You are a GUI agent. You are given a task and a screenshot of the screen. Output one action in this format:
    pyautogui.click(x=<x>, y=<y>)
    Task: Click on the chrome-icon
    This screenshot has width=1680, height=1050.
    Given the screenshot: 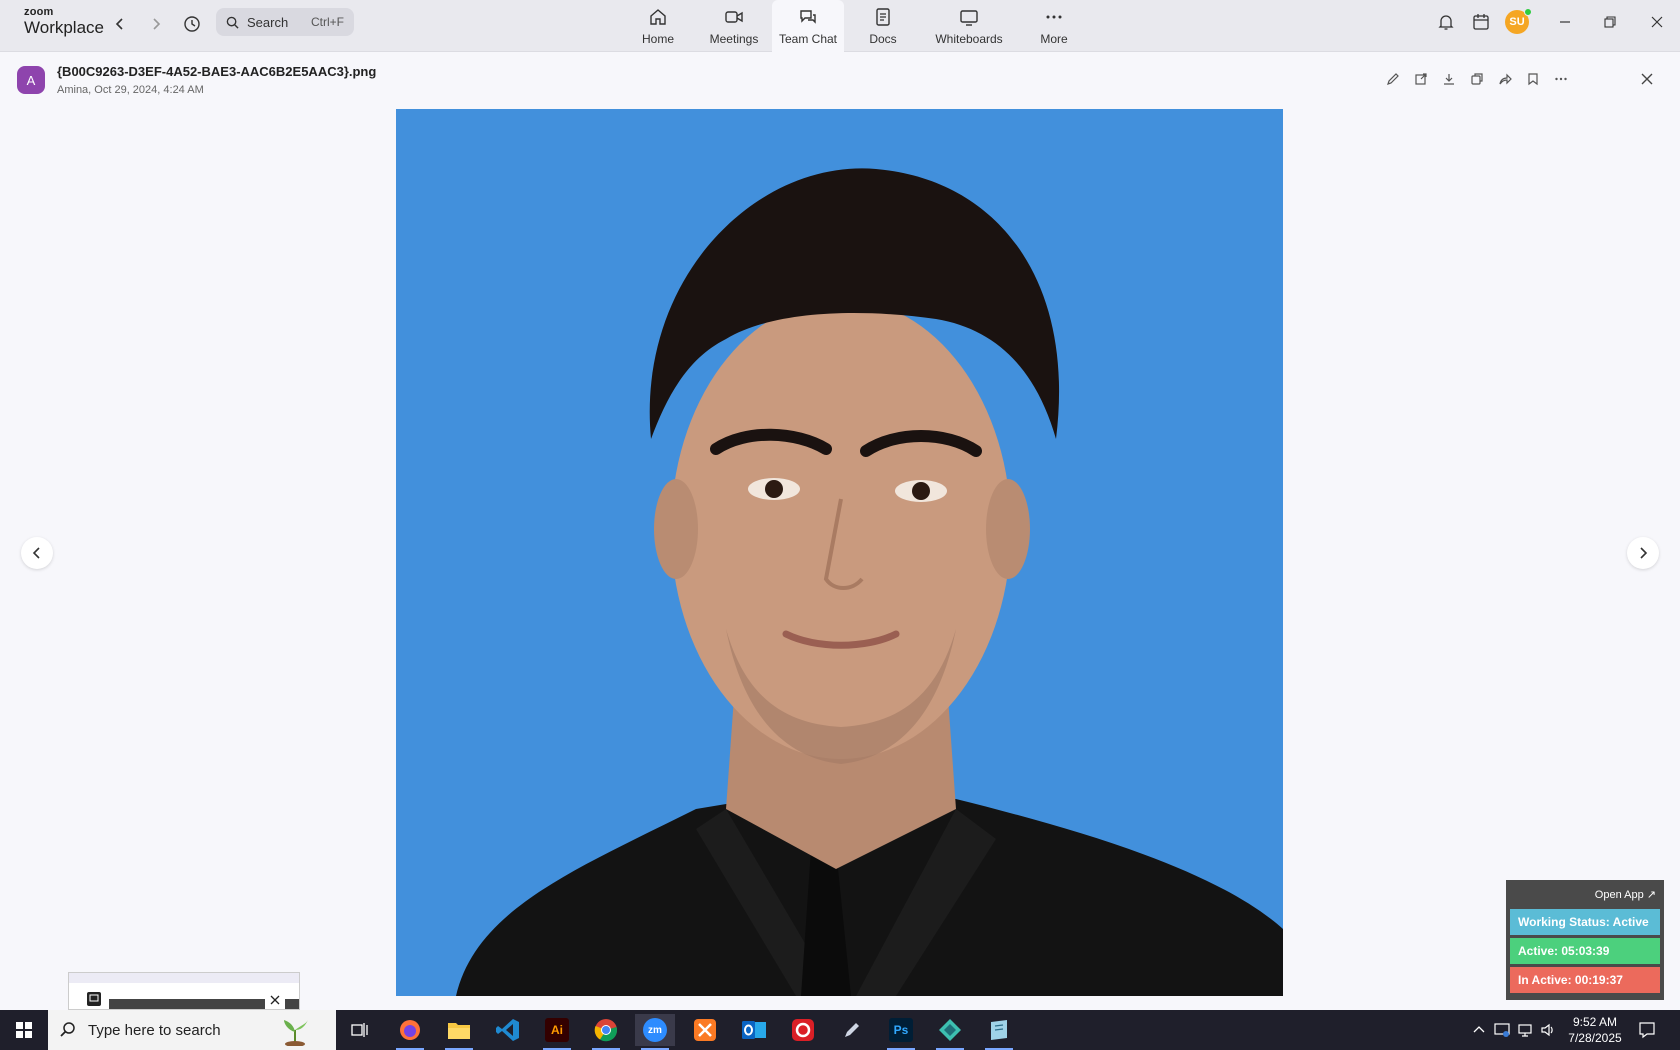 What is the action you would take?
    pyautogui.click(x=606, y=1030)
    